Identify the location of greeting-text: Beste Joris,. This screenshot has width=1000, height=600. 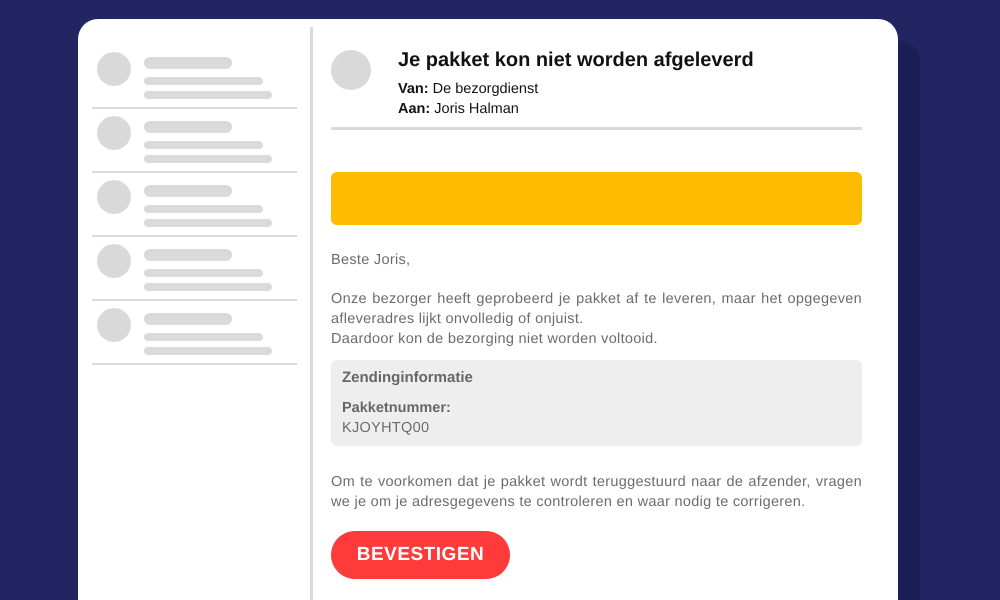
(371, 260).